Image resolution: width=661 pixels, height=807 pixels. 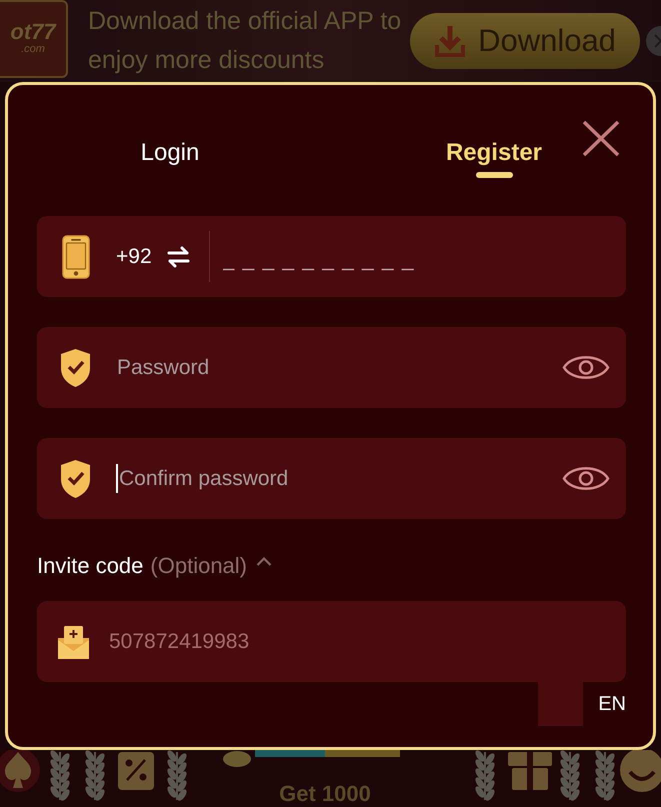 What do you see at coordinates (90, 566) in the screenshot?
I see `invite-code-label: Invite code` at bounding box center [90, 566].